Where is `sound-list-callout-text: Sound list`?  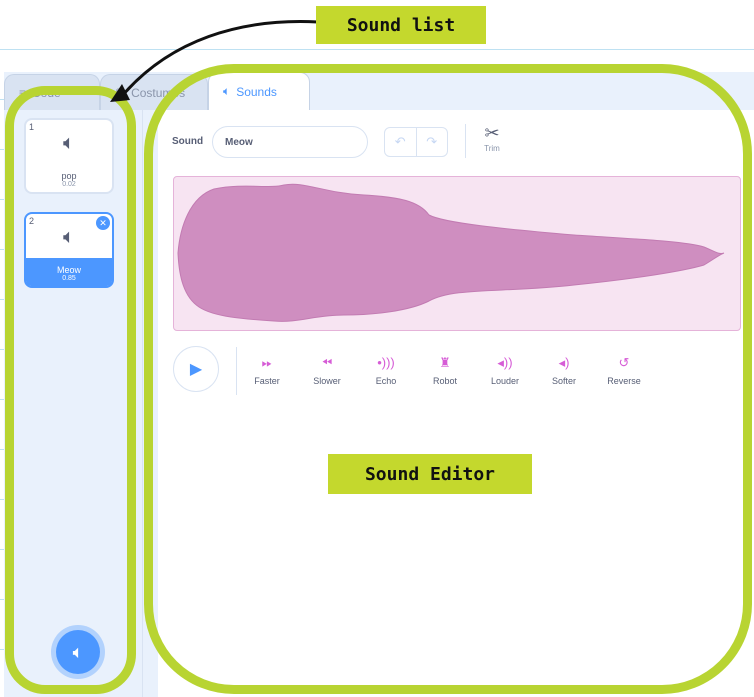 sound-list-callout-text: Sound list is located at coordinates (401, 25).